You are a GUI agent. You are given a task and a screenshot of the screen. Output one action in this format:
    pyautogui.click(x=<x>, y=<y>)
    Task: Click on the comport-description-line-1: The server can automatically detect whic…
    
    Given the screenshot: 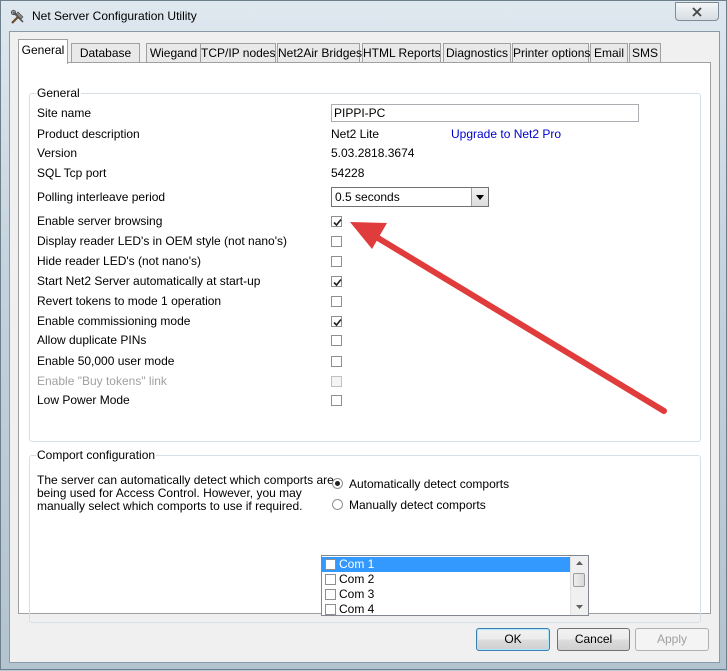 What is the action you would take?
    pyautogui.click(x=185, y=480)
    